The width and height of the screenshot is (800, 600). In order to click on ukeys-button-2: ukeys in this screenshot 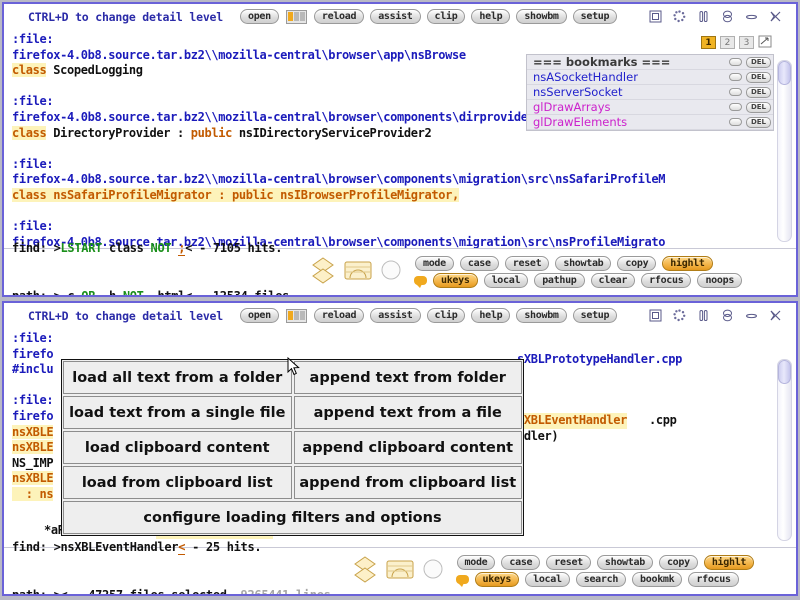, I will do `click(497, 579)`.